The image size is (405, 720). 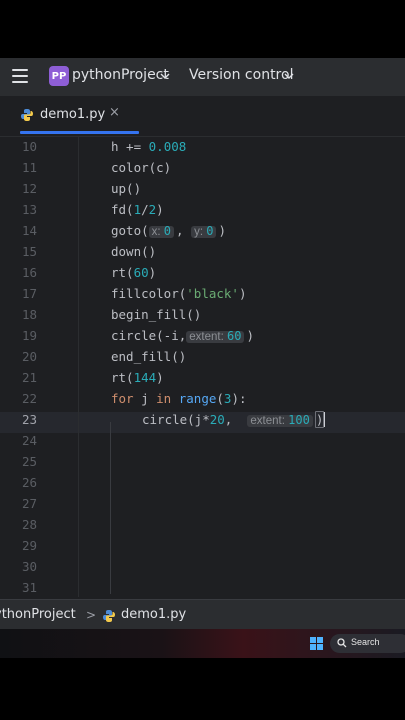 I want to click on line-number: 22, so click(x=29, y=398).